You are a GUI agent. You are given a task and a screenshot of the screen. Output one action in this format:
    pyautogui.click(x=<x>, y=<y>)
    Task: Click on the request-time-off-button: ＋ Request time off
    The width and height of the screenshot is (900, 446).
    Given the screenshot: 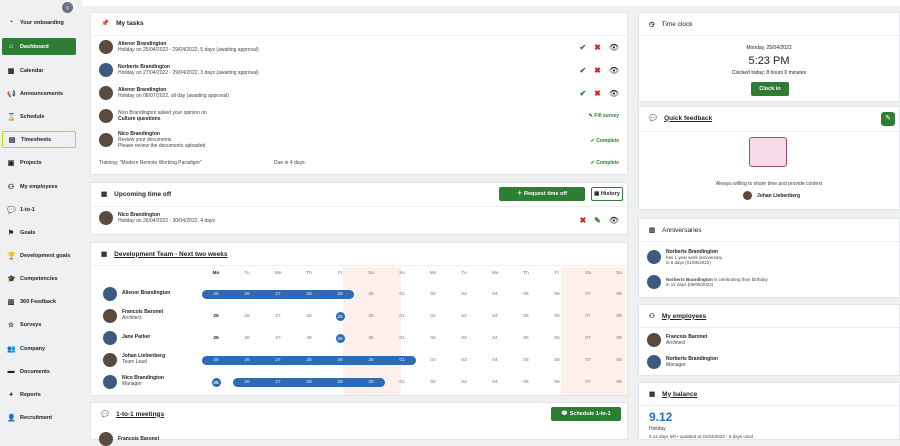 What is the action you would take?
    pyautogui.click(x=542, y=194)
    